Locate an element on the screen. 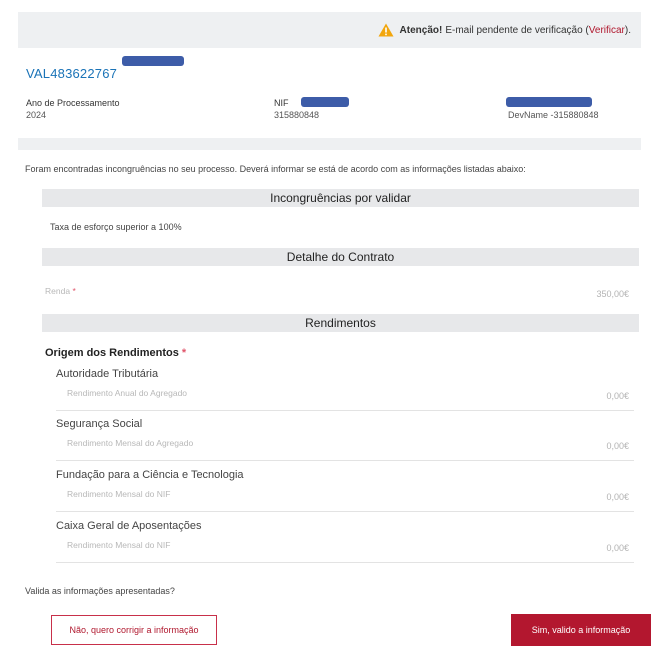 The width and height of the screenshot is (651, 651). warning-triangle-icon is located at coordinates (386, 30).